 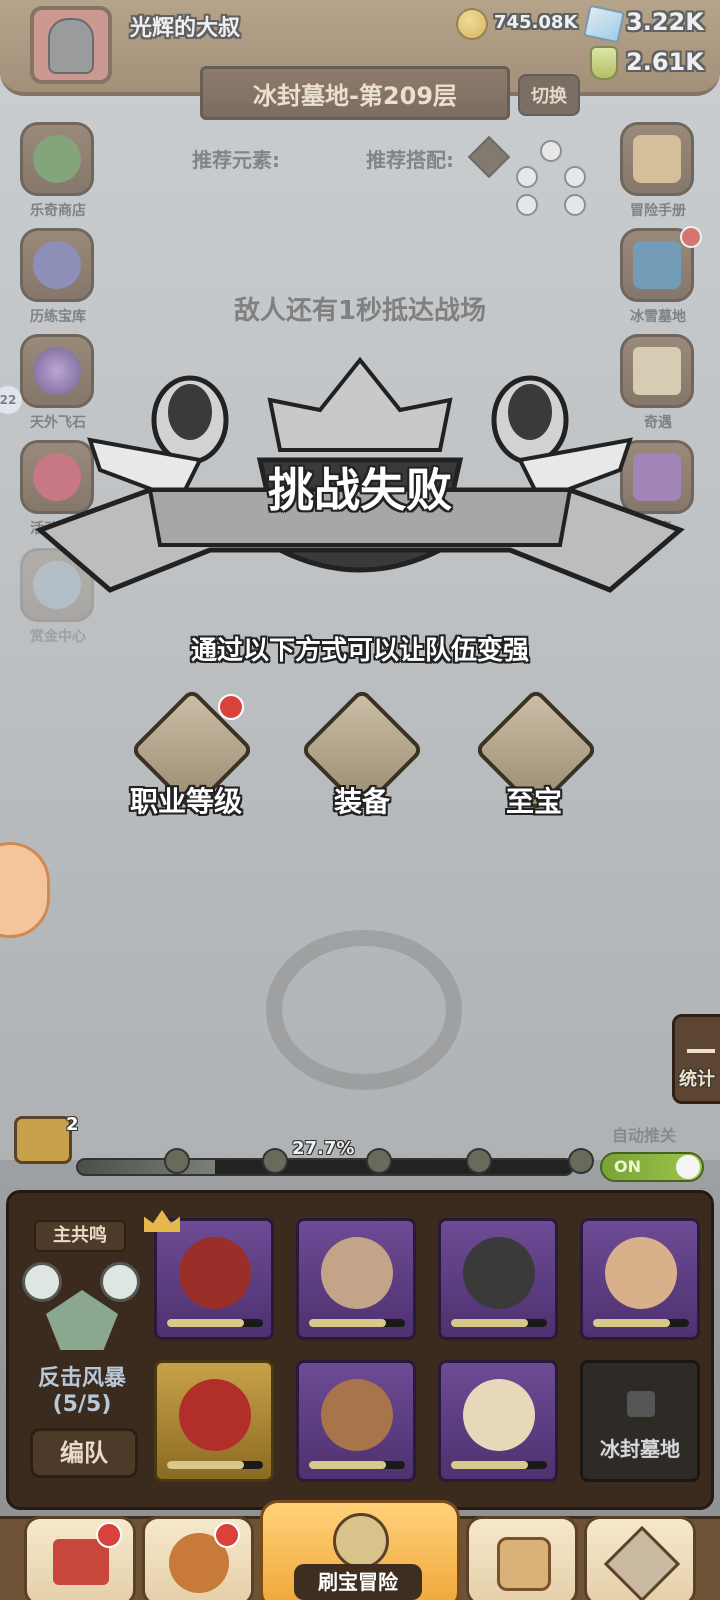 What do you see at coordinates (642, 1562) in the screenshot?
I see `hammer-icon` at bounding box center [642, 1562].